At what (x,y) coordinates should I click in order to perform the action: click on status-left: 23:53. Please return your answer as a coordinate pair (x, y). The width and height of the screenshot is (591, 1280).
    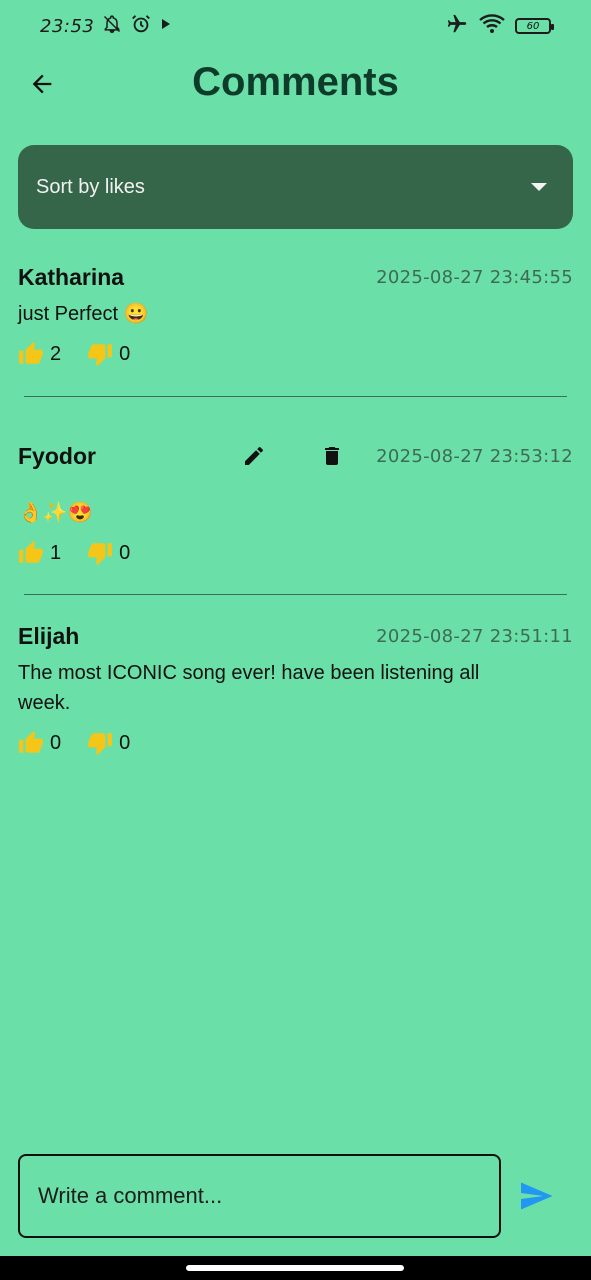
    Looking at the image, I should click on (106, 26).